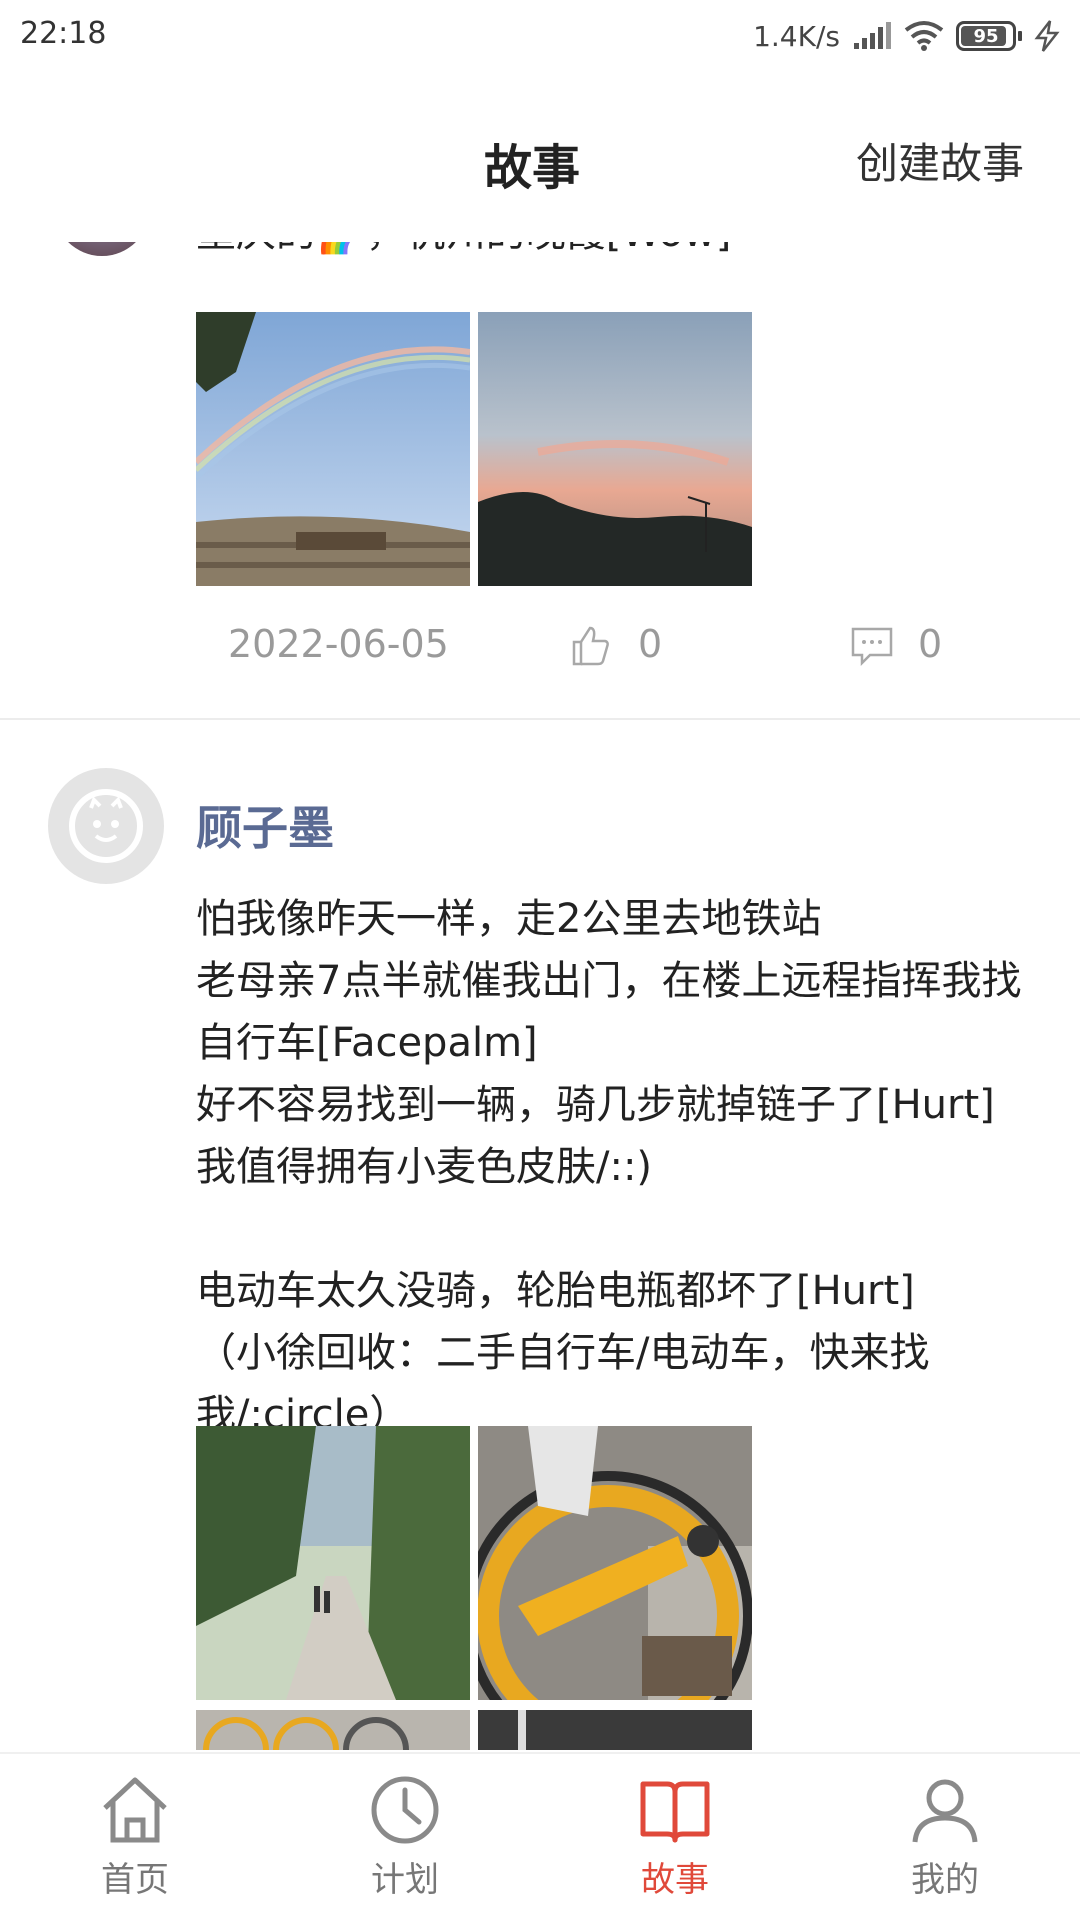 The width and height of the screenshot is (1080, 1922). I want to click on nav-item-plan: 计划, so click(405, 1838).